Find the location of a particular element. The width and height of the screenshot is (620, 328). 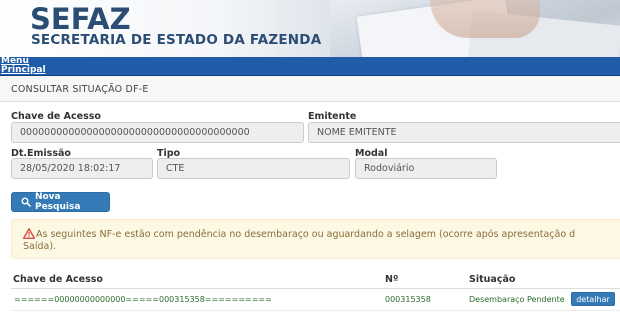

tipo-field: CTE is located at coordinates (253, 168).